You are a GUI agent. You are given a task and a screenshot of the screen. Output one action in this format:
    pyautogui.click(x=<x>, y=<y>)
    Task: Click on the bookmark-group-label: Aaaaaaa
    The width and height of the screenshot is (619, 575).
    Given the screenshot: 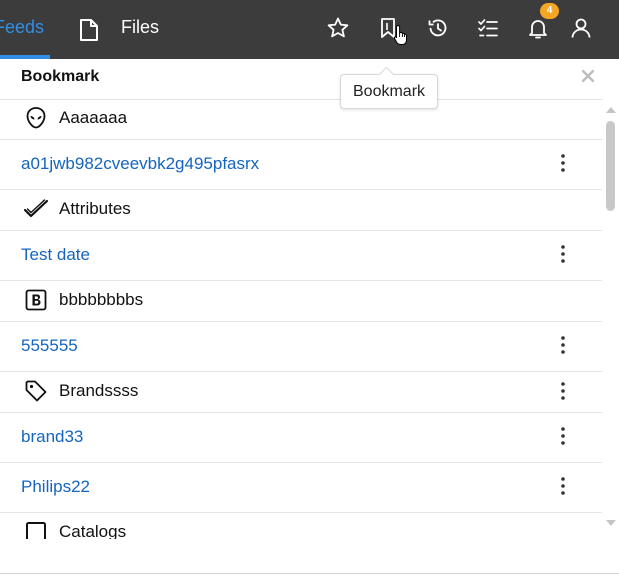 What is the action you would take?
    pyautogui.click(x=93, y=117)
    